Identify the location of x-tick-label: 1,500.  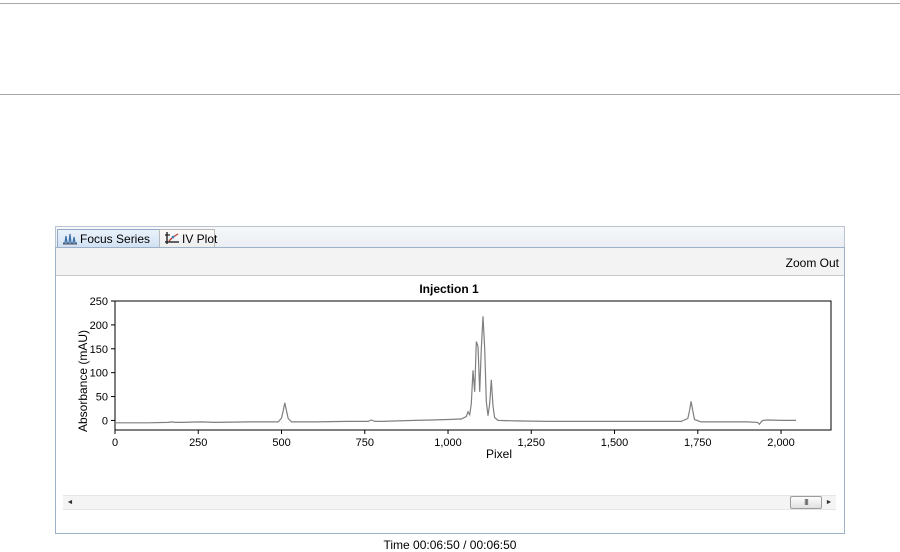
(615, 443).